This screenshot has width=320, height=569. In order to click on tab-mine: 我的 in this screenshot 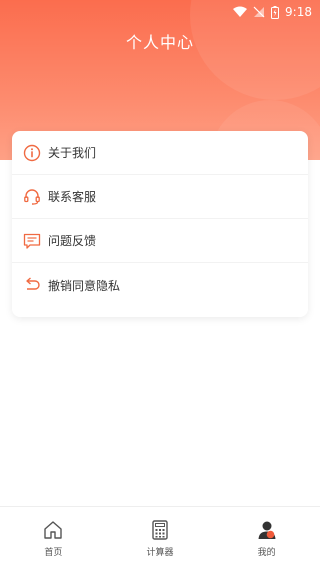, I will do `click(266, 538)`.